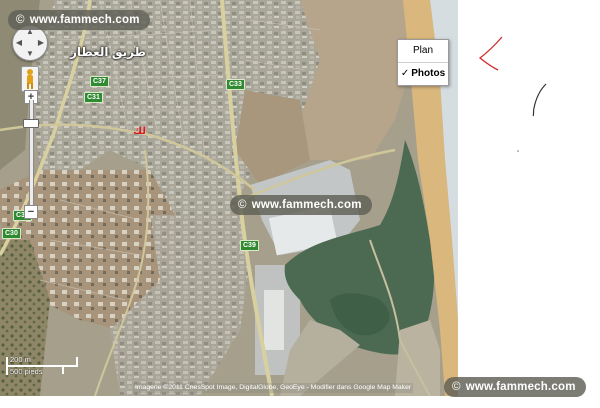  I want to click on scale-tick-right-top, so click(77, 361).